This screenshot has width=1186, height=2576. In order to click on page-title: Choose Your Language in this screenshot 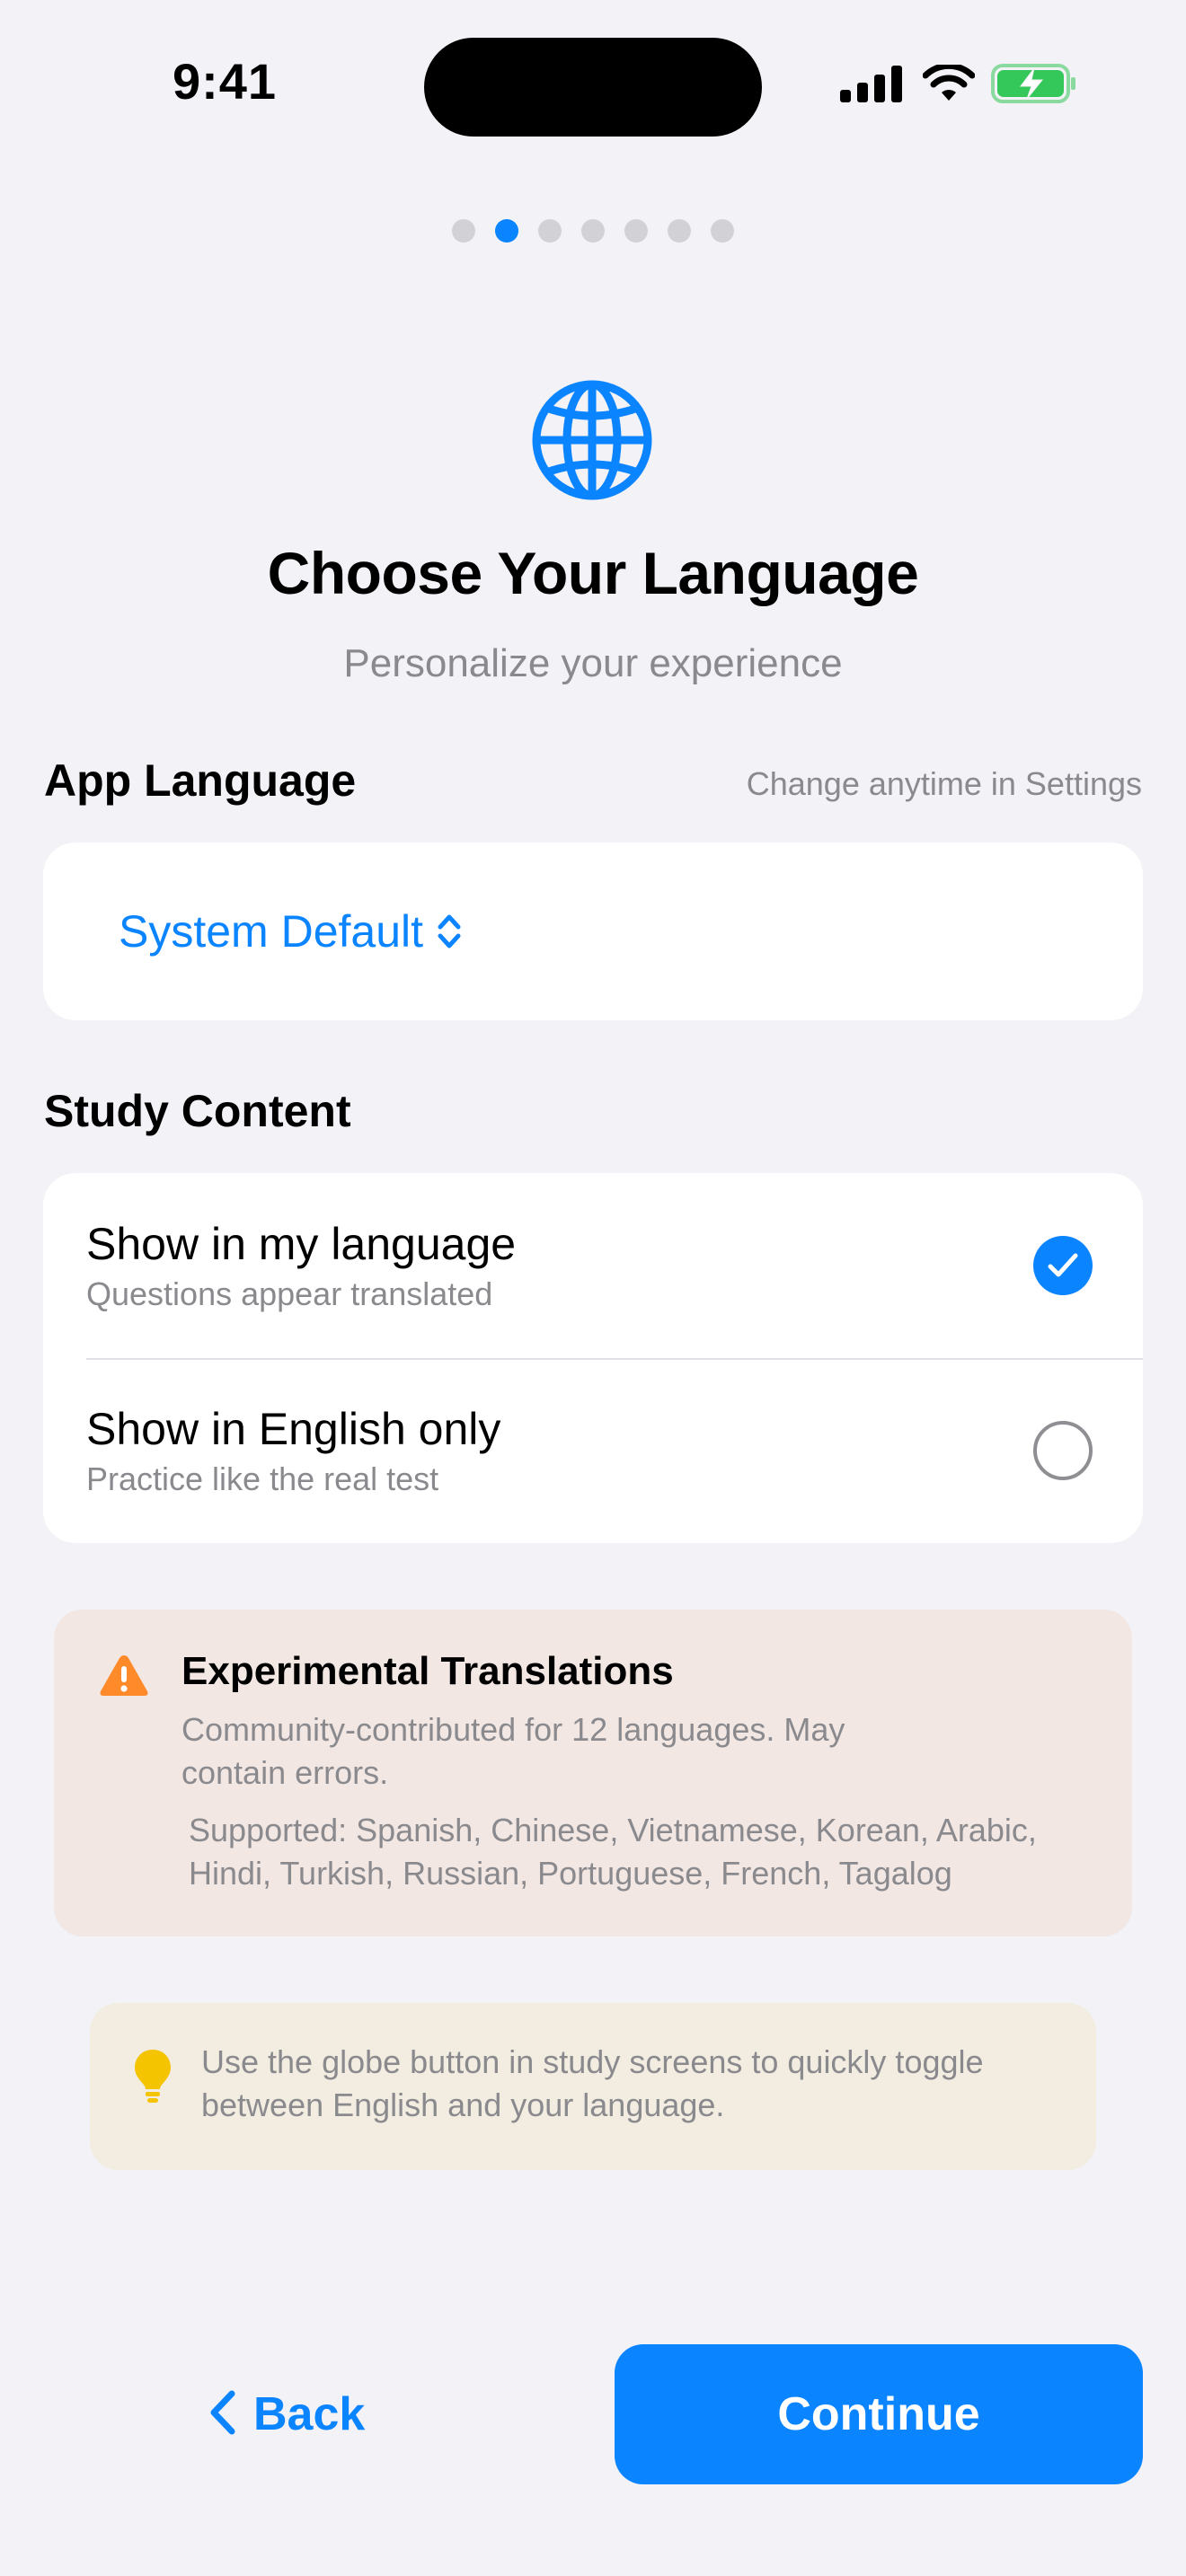, I will do `click(593, 573)`.